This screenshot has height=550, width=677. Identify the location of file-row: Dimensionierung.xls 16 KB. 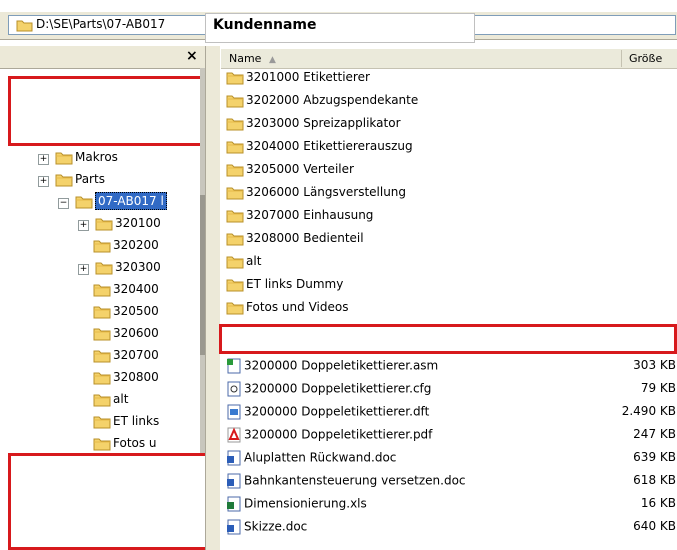
(451, 507).